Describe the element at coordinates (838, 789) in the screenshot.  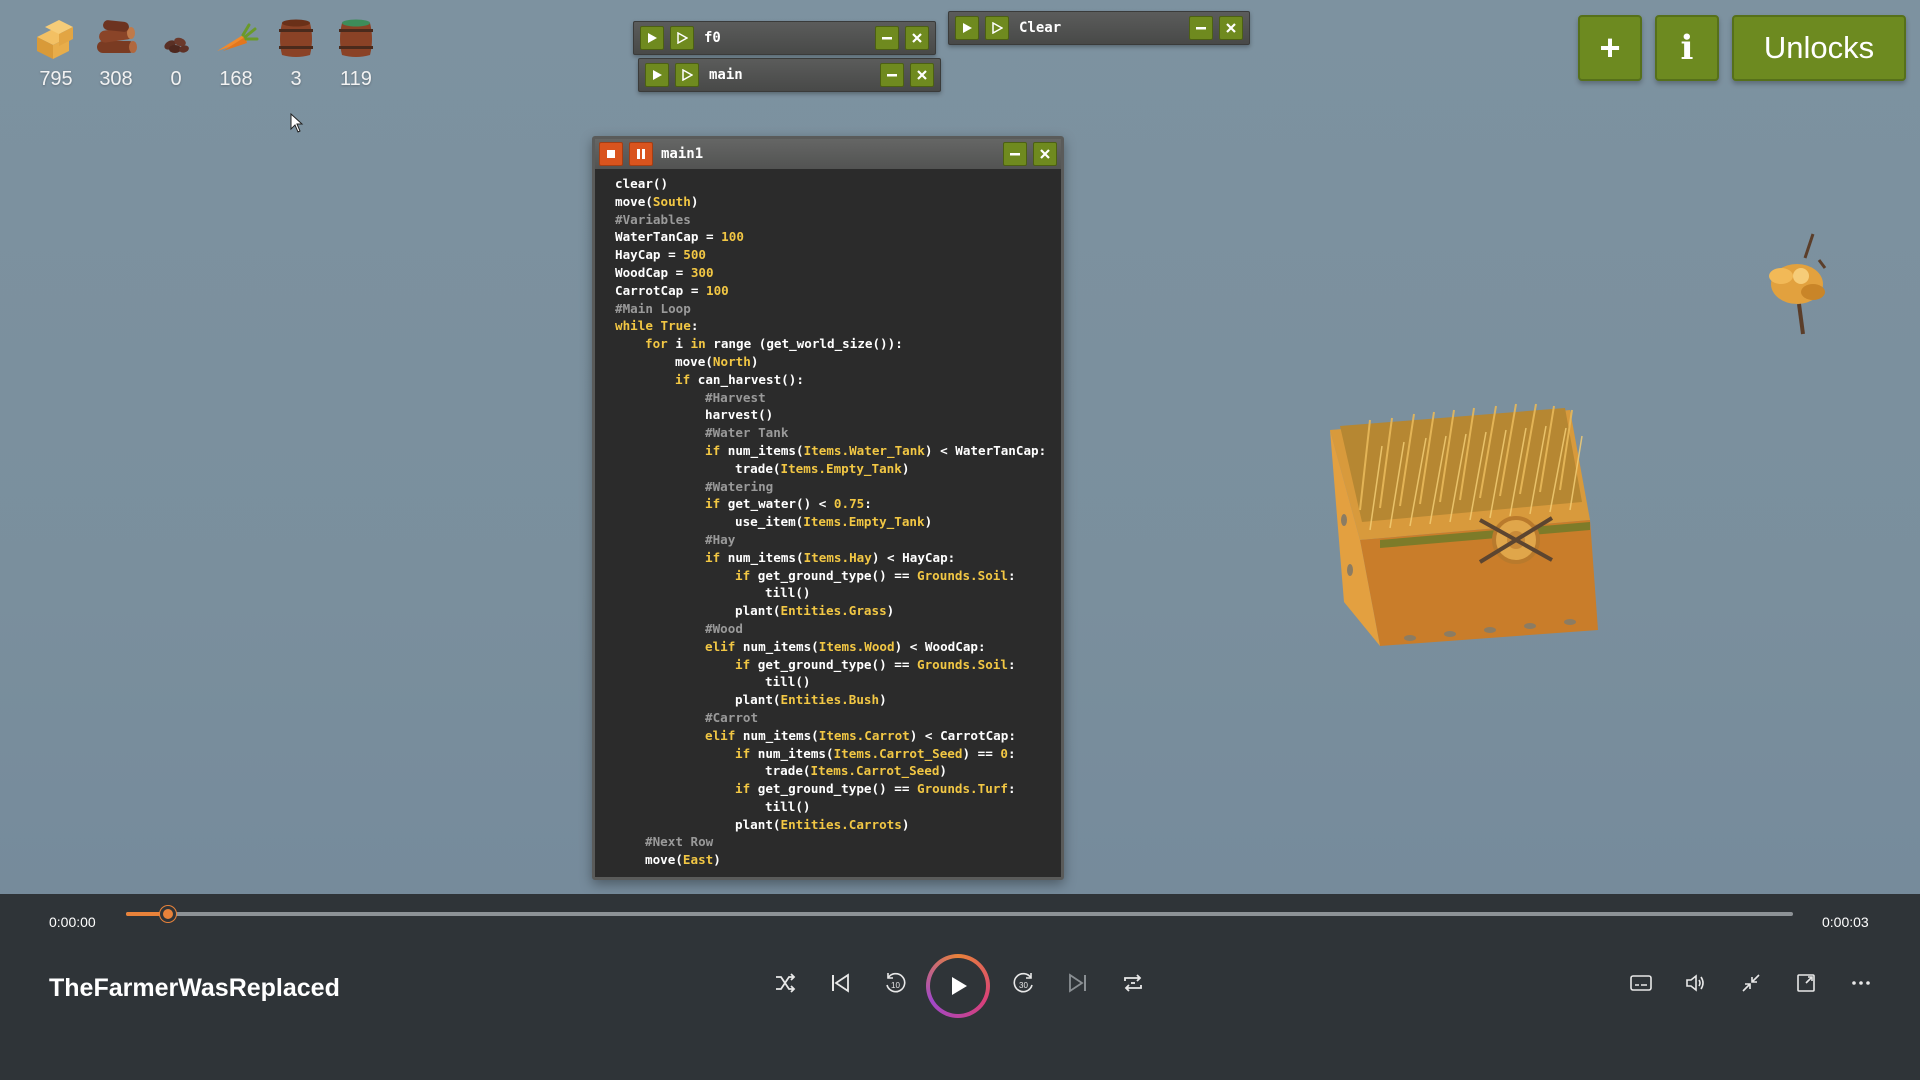
I see `code-line: if get_ground_type() == Grounds.Turf:` at that location.